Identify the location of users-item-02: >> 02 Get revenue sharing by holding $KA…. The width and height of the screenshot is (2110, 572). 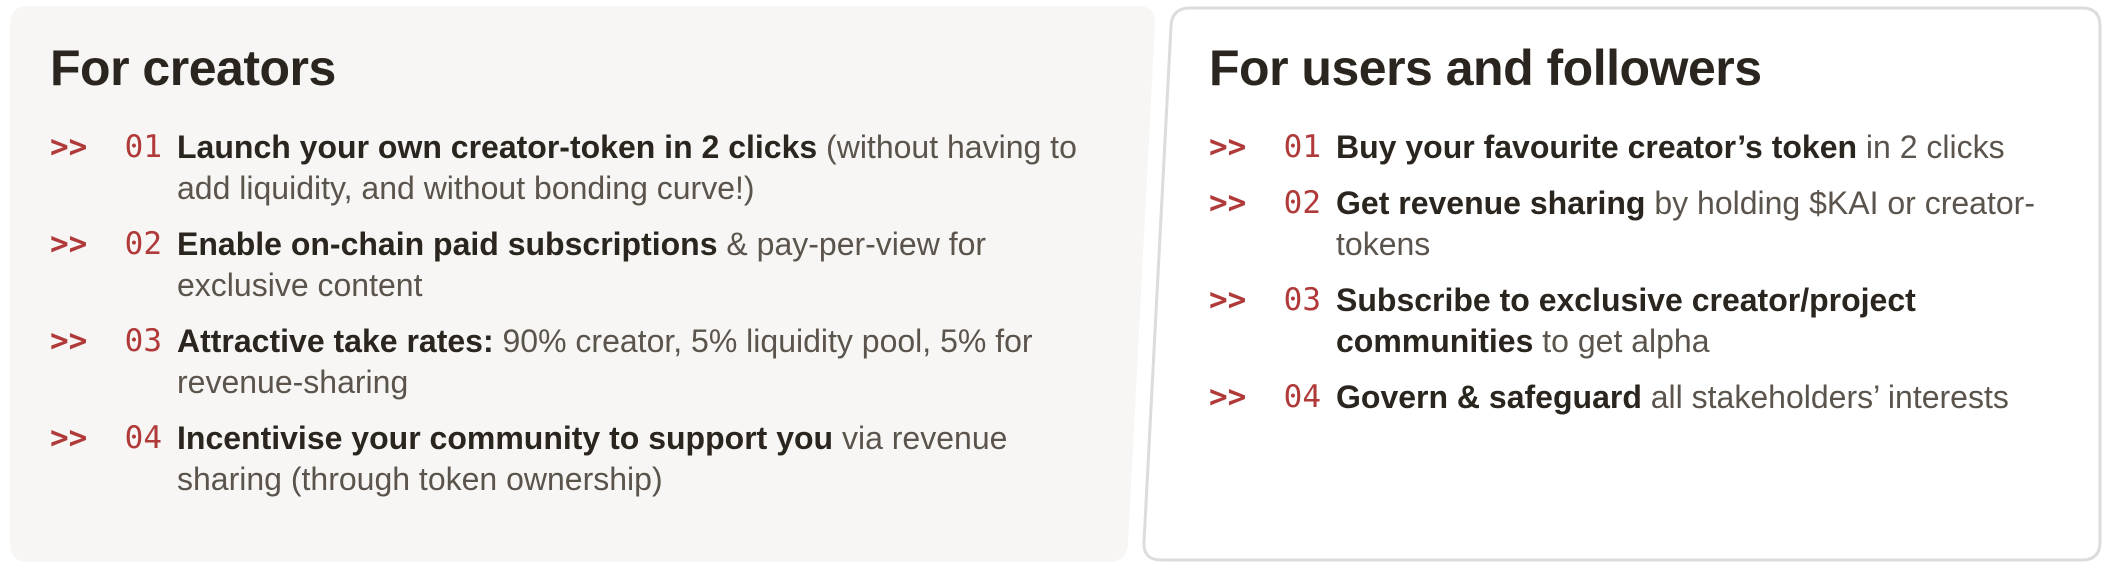
(1644, 224).